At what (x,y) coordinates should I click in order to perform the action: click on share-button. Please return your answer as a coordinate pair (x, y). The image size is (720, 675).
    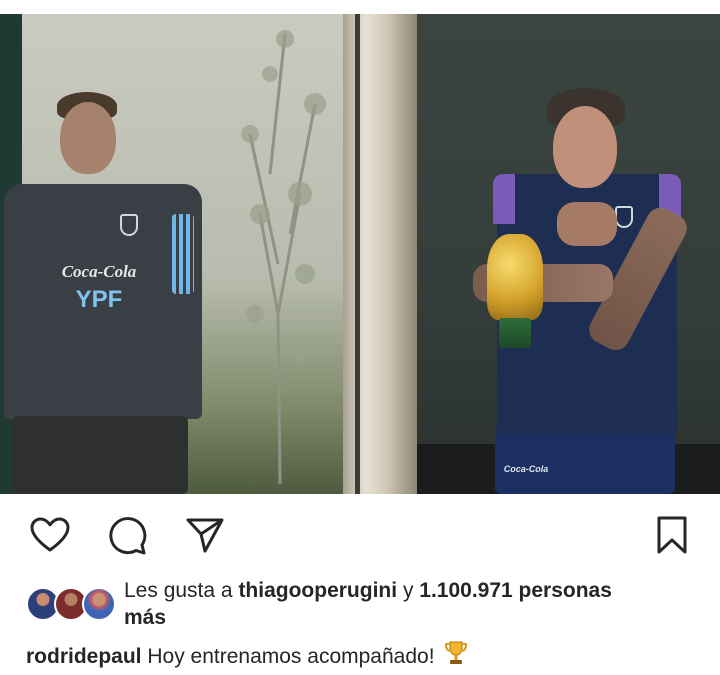
    Looking at the image, I should click on (205, 535).